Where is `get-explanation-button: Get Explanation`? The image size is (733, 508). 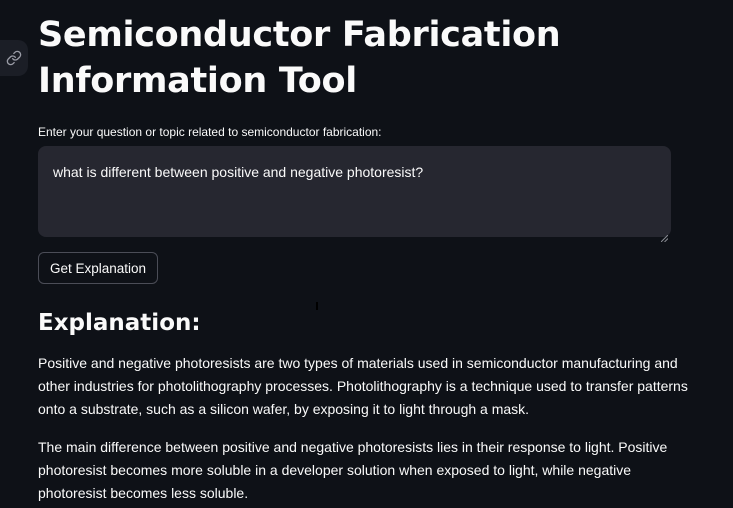 get-explanation-button: Get Explanation is located at coordinates (98, 268).